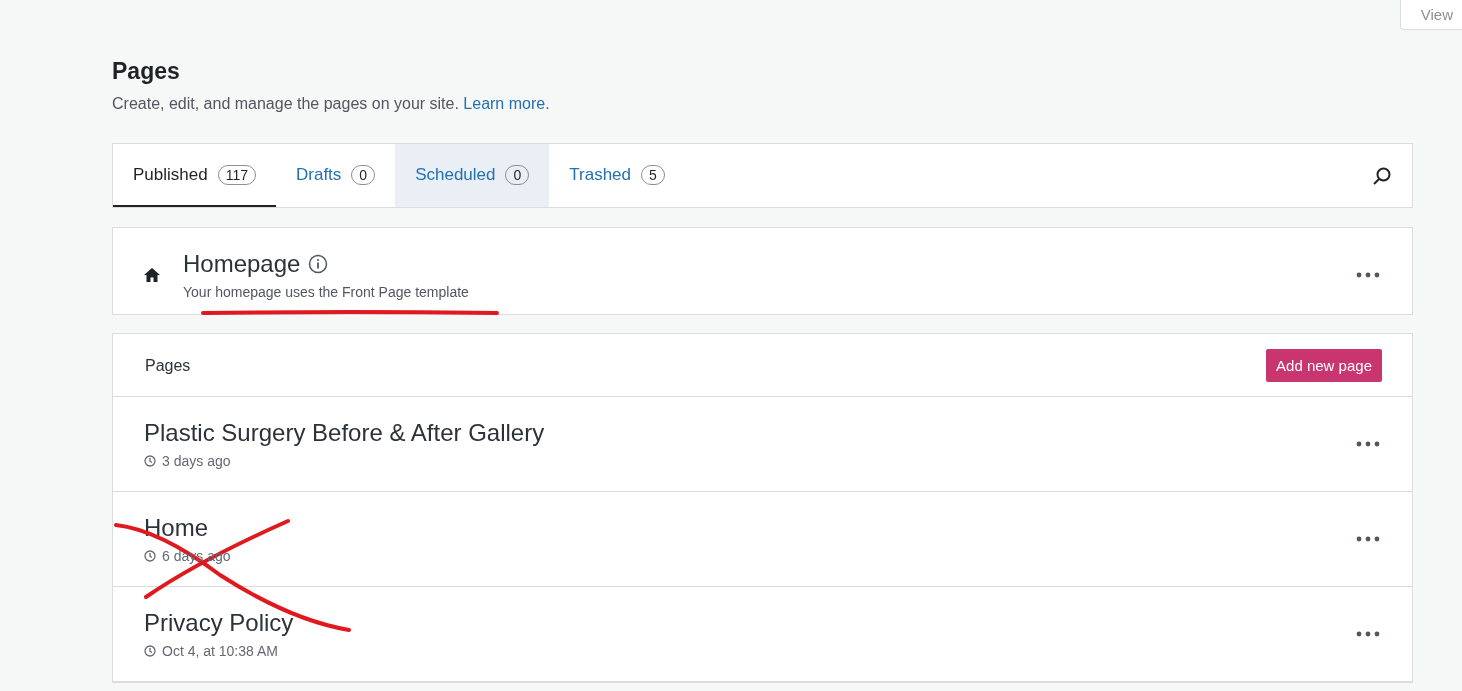  What do you see at coordinates (196, 461) in the screenshot?
I see `page-date: 3 days ago` at bounding box center [196, 461].